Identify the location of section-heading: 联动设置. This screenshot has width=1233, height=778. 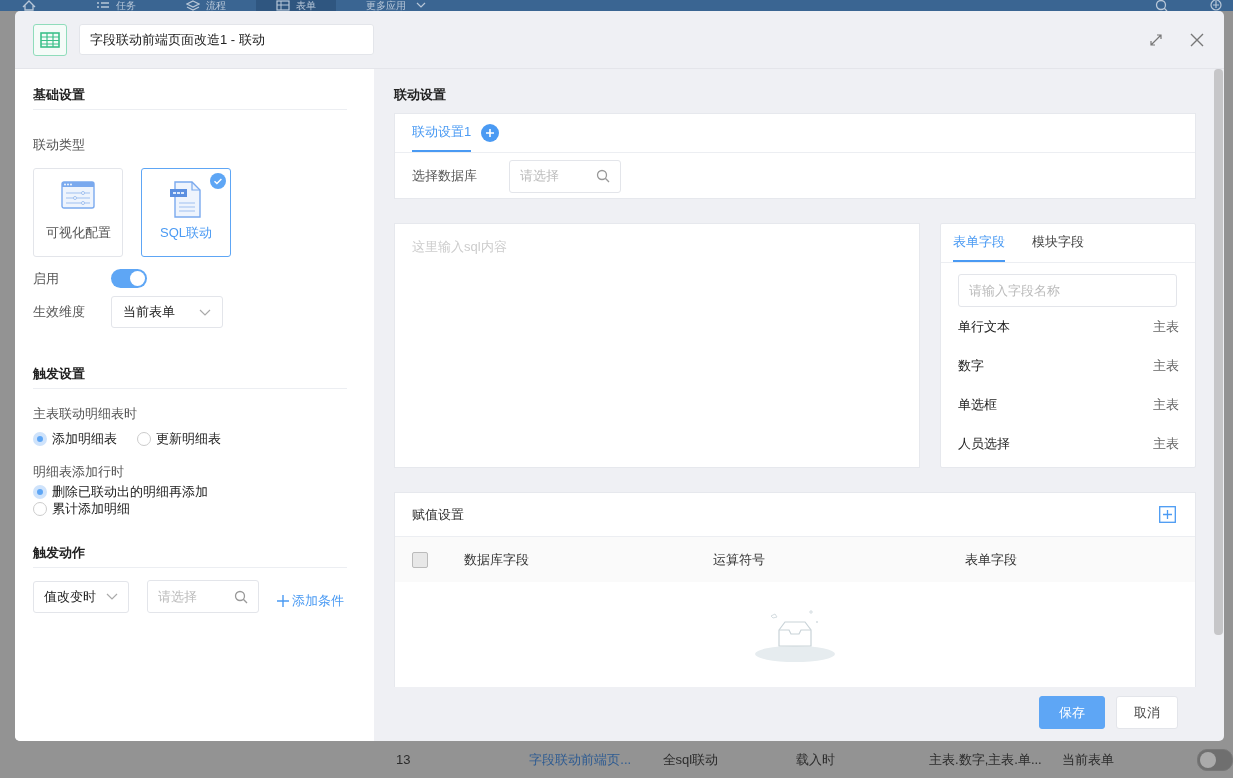
(420, 95).